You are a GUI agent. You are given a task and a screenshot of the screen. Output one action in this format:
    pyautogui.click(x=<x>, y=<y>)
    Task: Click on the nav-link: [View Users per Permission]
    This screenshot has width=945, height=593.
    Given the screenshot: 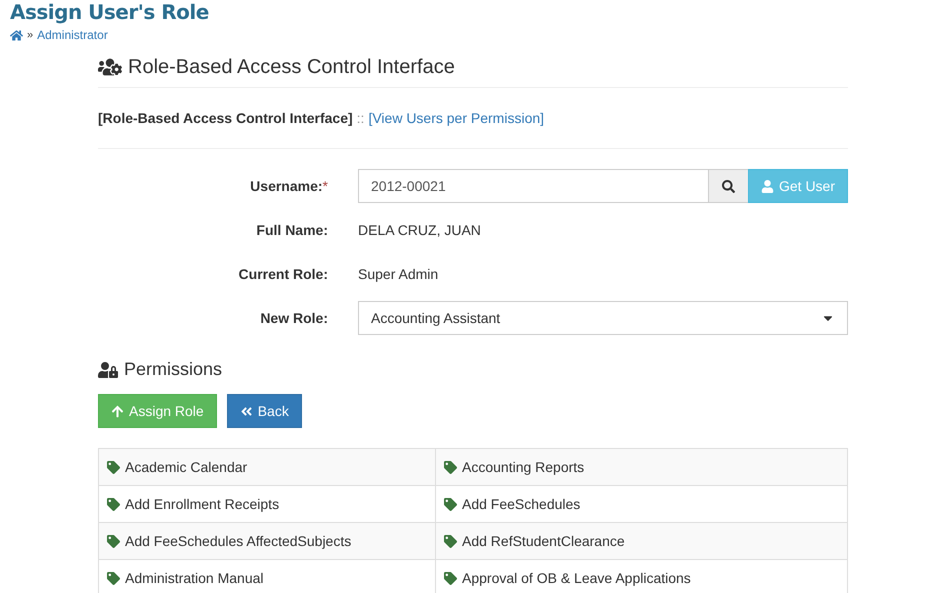 What is the action you would take?
    pyautogui.click(x=456, y=118)
    